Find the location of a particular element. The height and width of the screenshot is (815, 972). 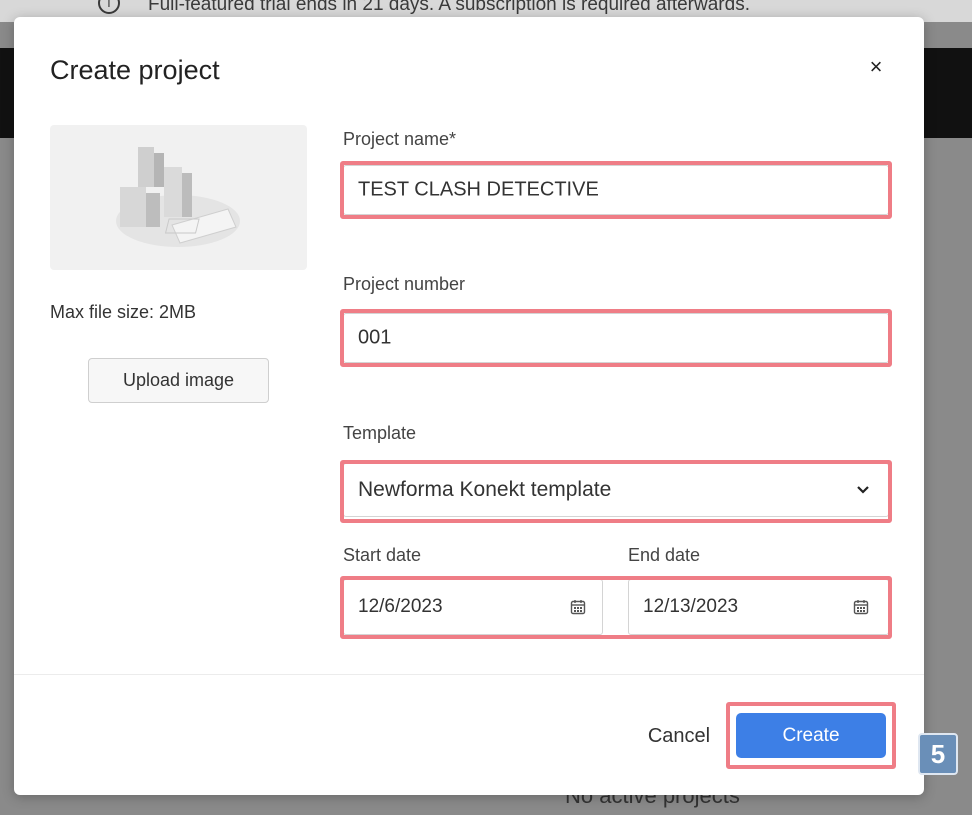

create-button: Create is located at coordinates (811, 735).